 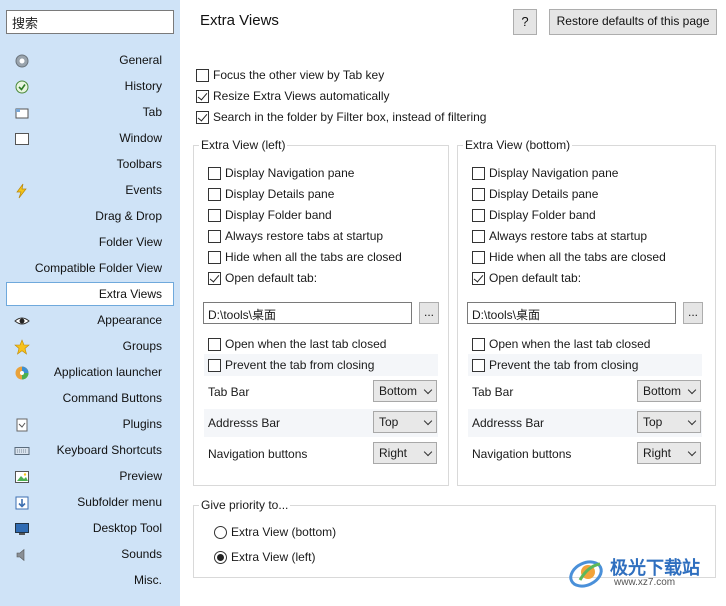 What do you see at coordinates (128, 216) in the screenshot?
I see `sidebar-item-label: Drag & Drop` at bounding box center [128, 216].